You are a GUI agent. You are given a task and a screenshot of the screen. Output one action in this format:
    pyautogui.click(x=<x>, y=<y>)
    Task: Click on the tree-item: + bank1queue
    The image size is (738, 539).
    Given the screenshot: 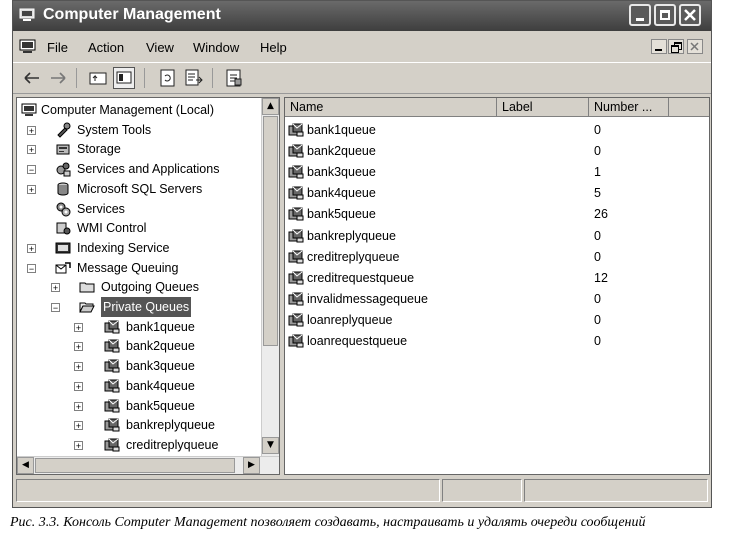 What is the action you would take?
    pyautogui.click(x=138, y=327)
    